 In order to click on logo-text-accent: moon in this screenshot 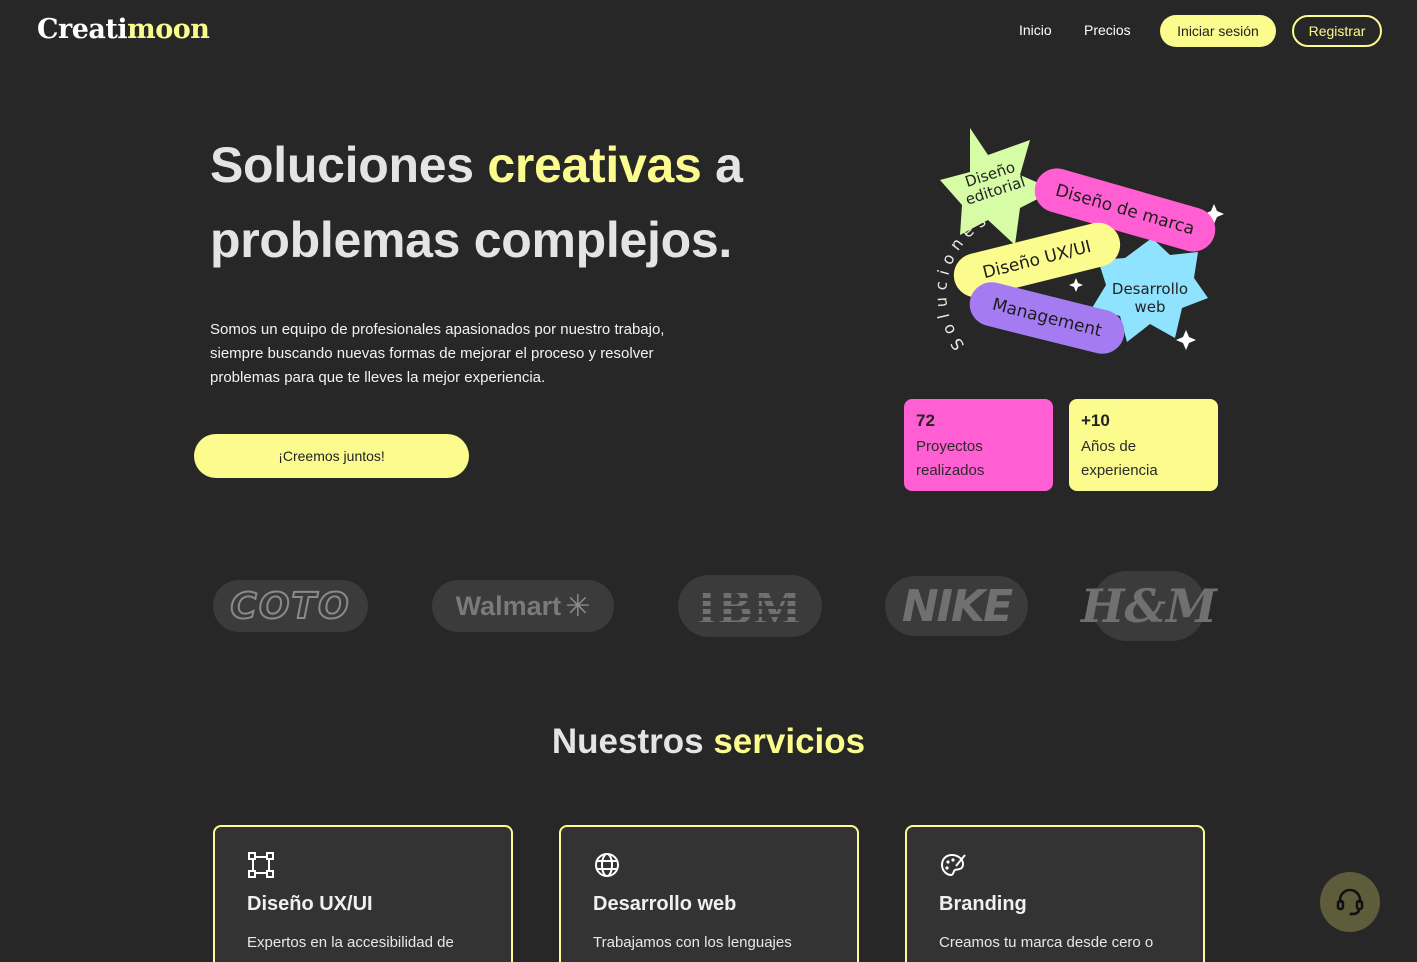, I will do `click(168, 29)`.